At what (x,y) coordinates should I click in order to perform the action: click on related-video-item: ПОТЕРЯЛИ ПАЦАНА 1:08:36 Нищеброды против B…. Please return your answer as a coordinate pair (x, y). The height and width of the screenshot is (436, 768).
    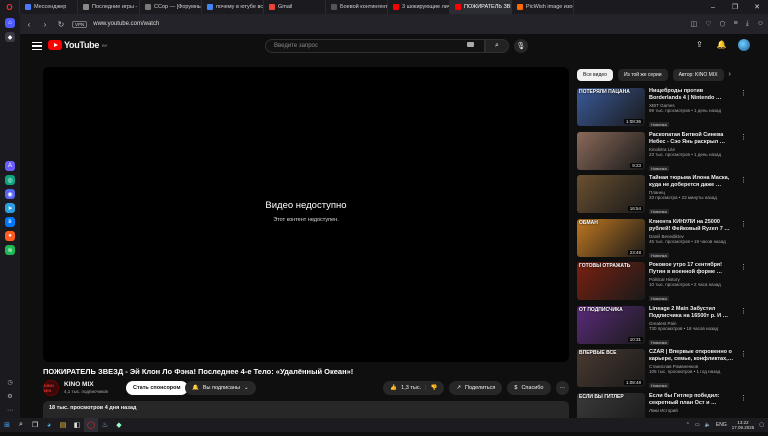
    Looking at the image, I should click on (662, 109).